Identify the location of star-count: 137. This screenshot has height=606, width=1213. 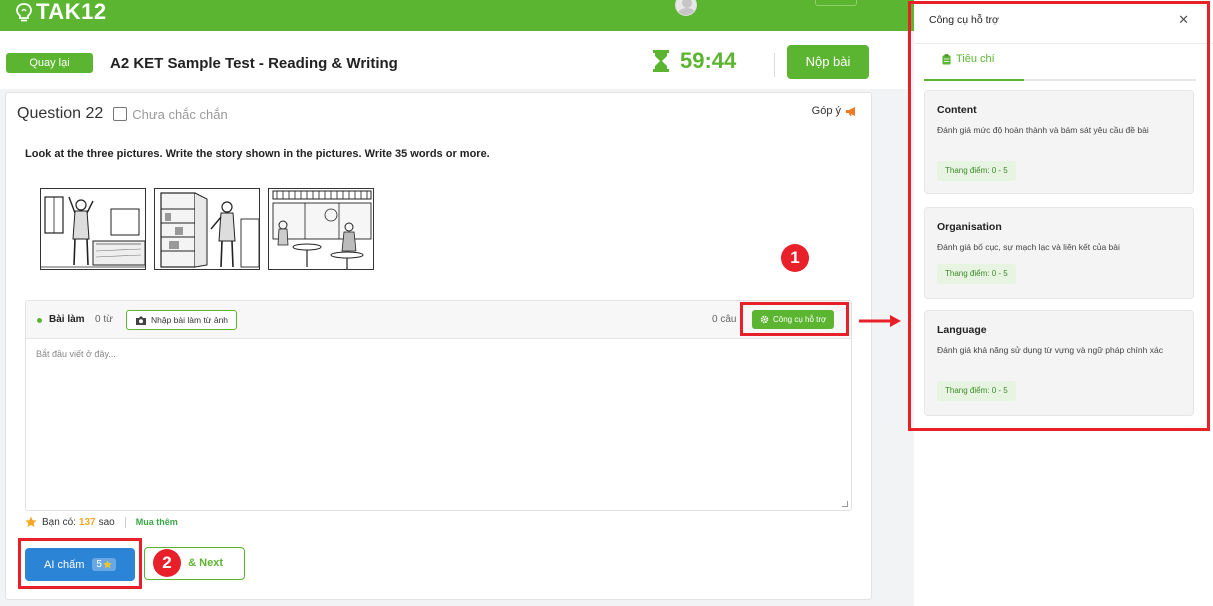
(87, 522).